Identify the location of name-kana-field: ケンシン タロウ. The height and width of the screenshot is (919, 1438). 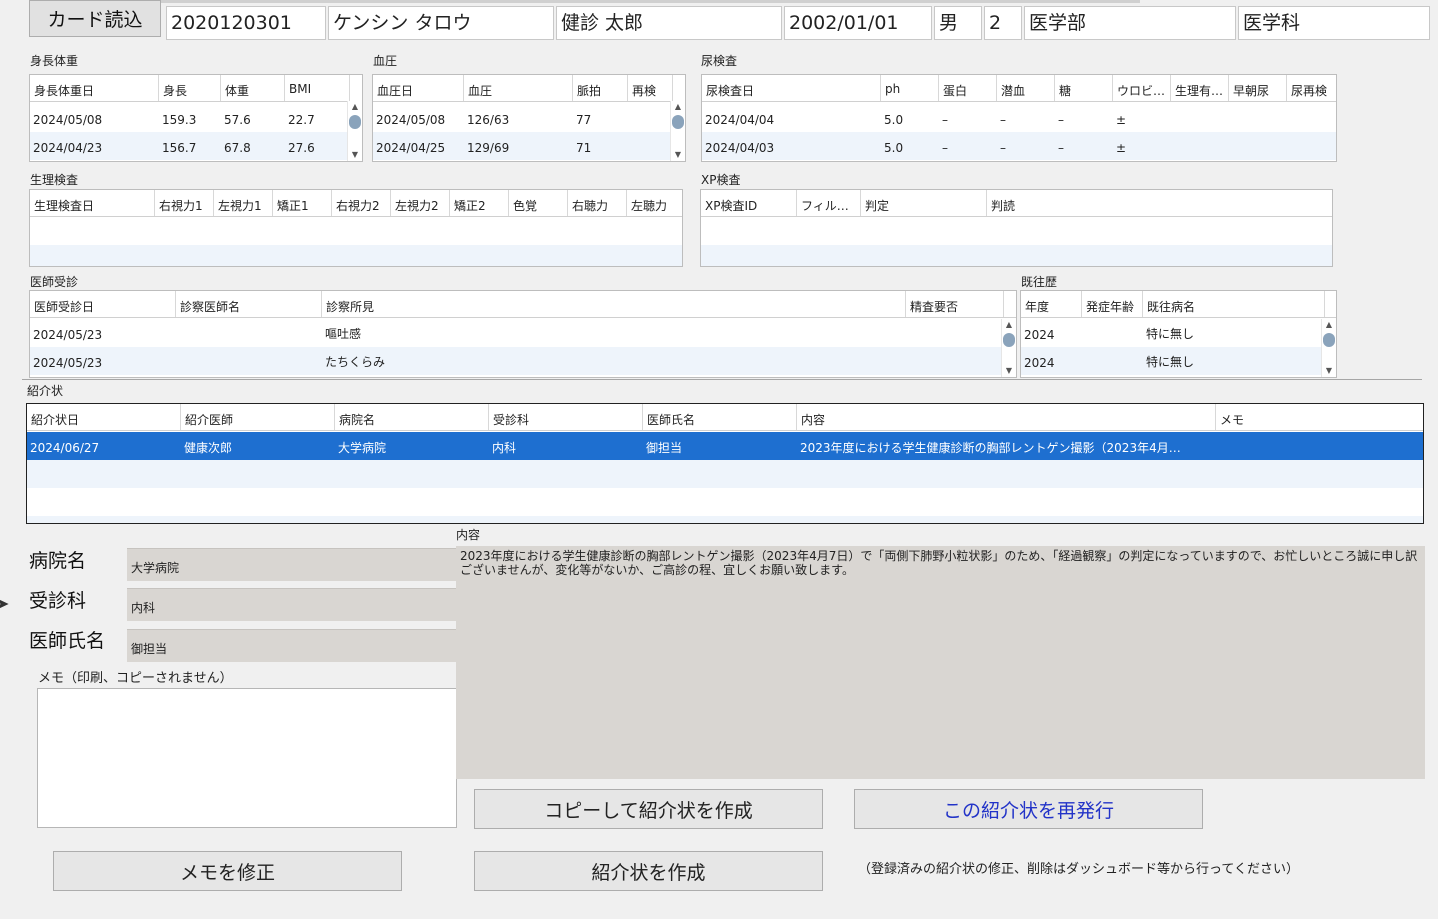
(441, 23).